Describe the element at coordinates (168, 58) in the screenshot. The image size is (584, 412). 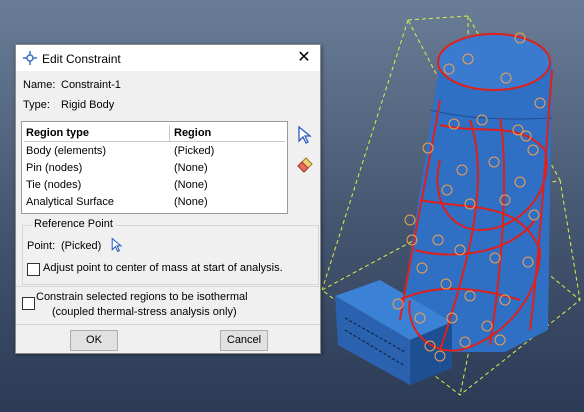
I see `dialog-titlebar: Edit Constraint ✕` at that location.